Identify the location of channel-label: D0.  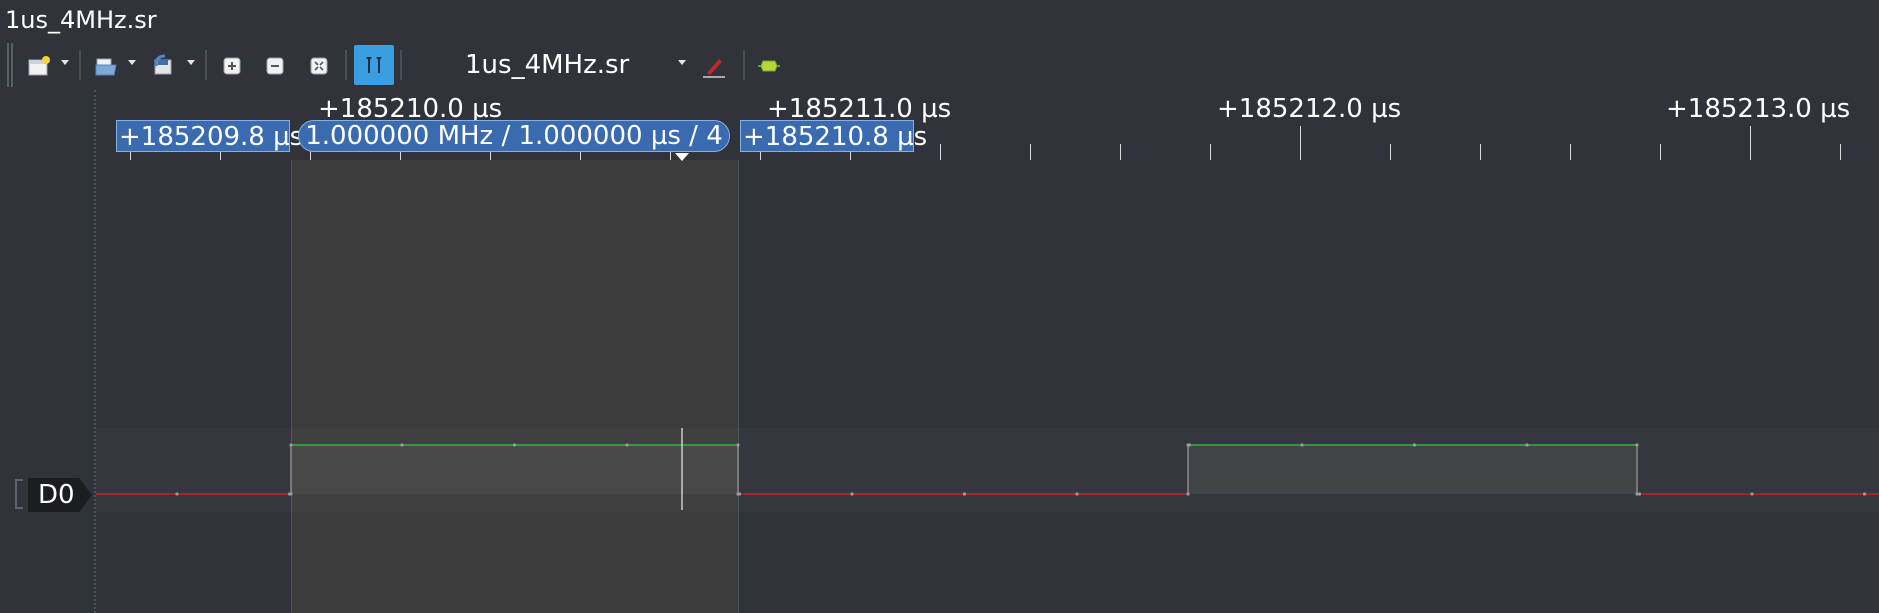
(60, 495).